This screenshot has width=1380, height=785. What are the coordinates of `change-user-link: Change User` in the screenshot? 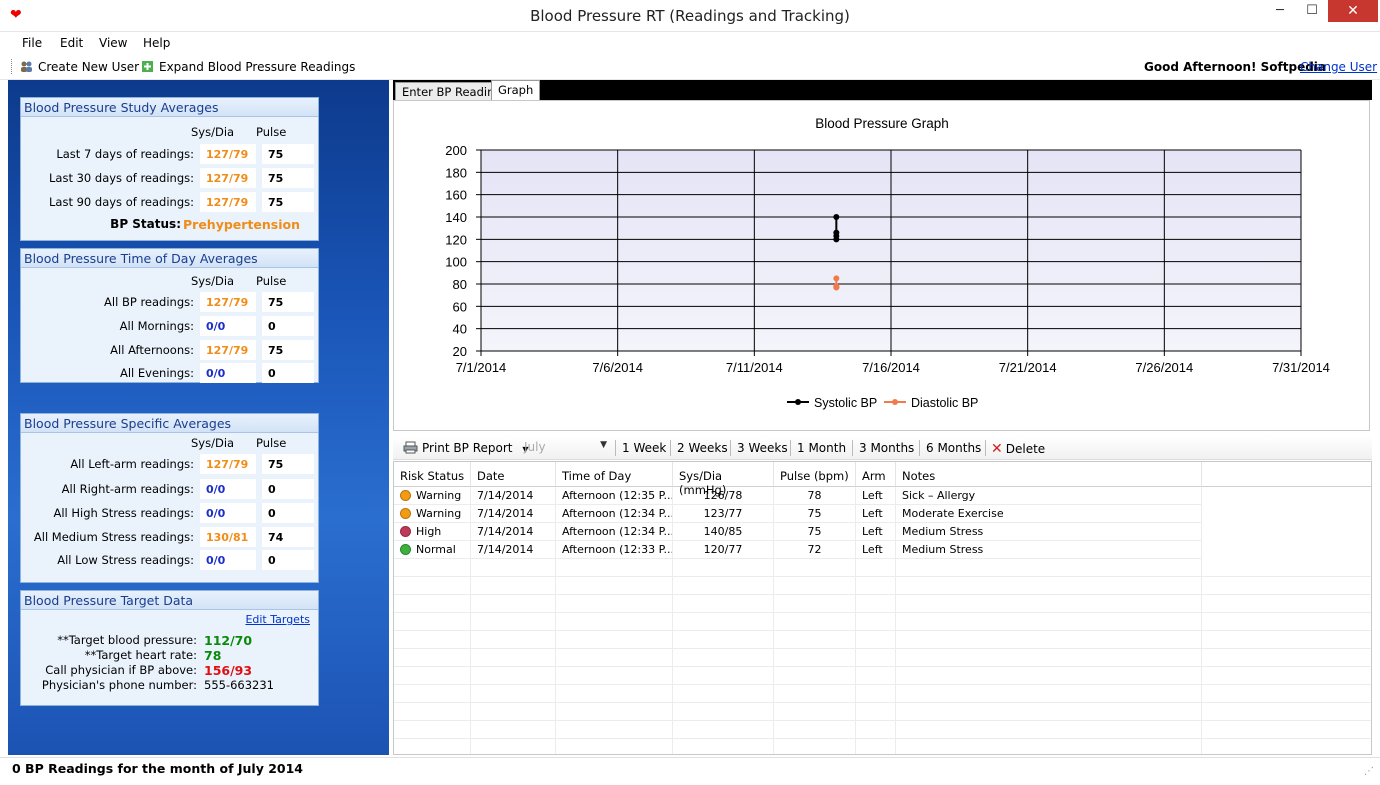 It's located at (1338, 67).